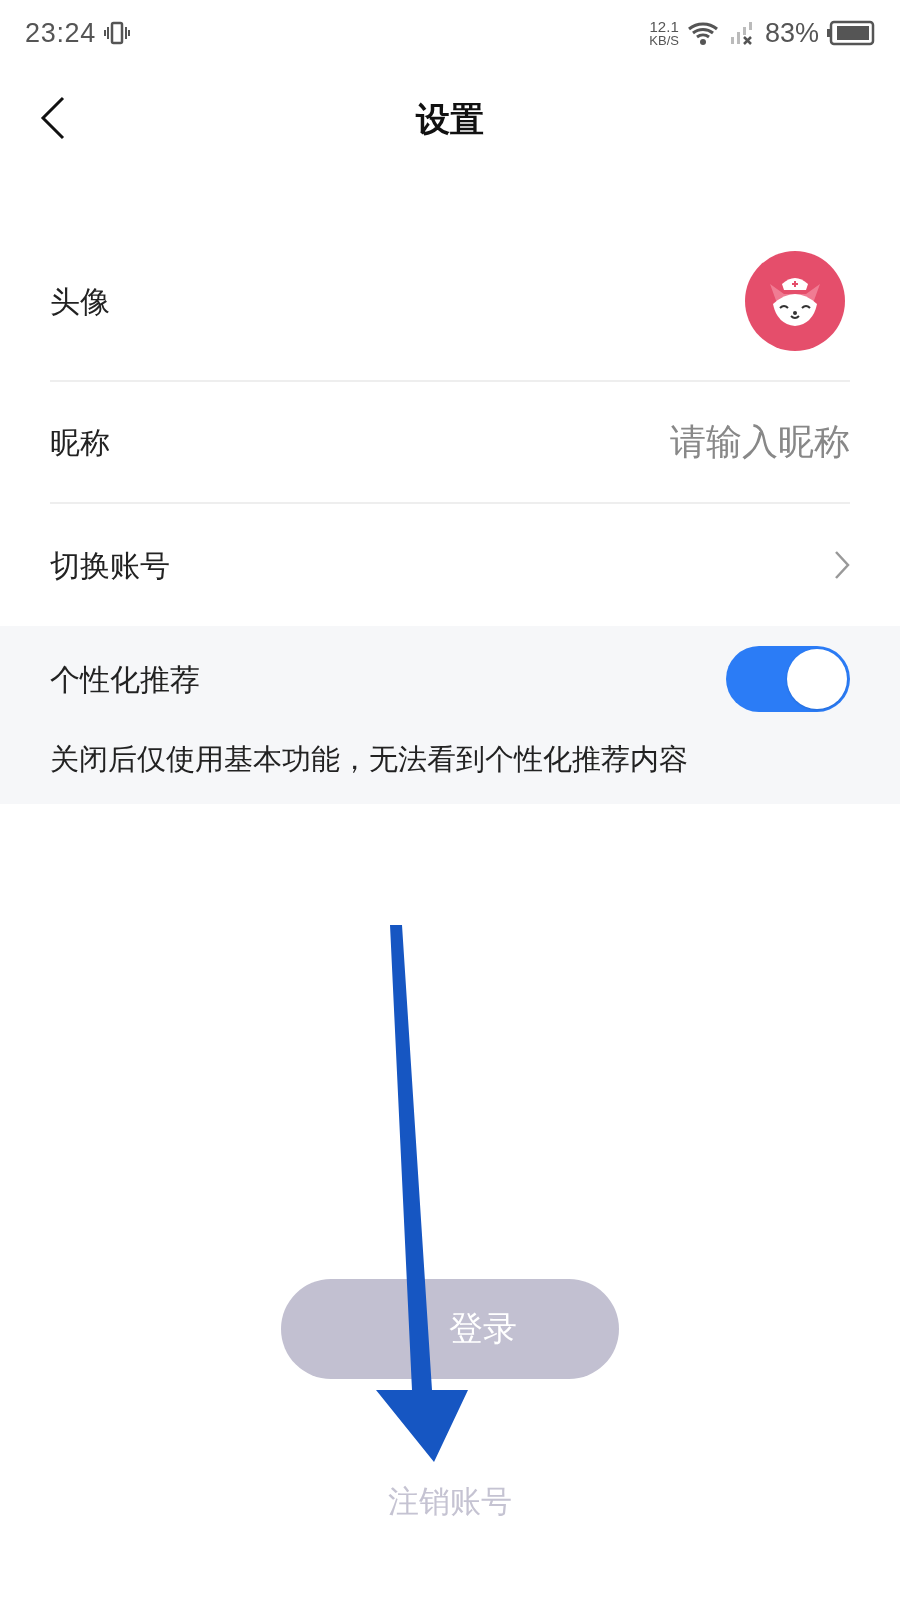 This screenshot has width=900, height=1600. What do you see at coordinates (369, 759) in the screenshot?
I see `description-text: 关闭后仅使用基本功能，无法看到个性化推荐内容` at bounding box center [369, 759].